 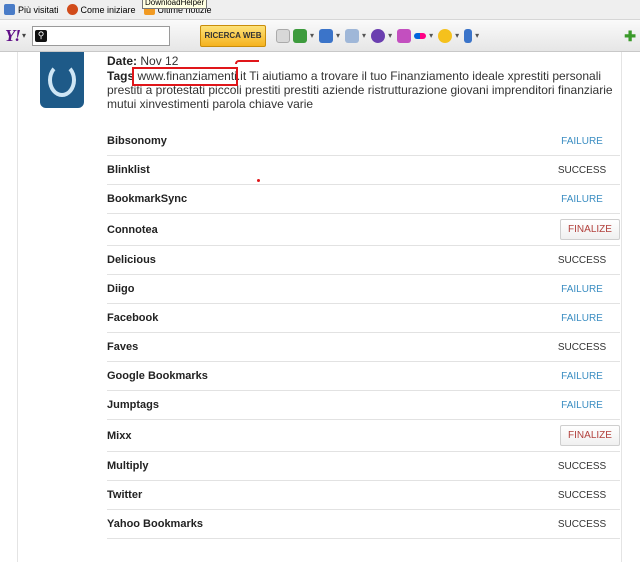 What do you see at coordinates (121, 289) in the screenshot?
I see `service-name: Diigo` at bounding box center [121, 289].